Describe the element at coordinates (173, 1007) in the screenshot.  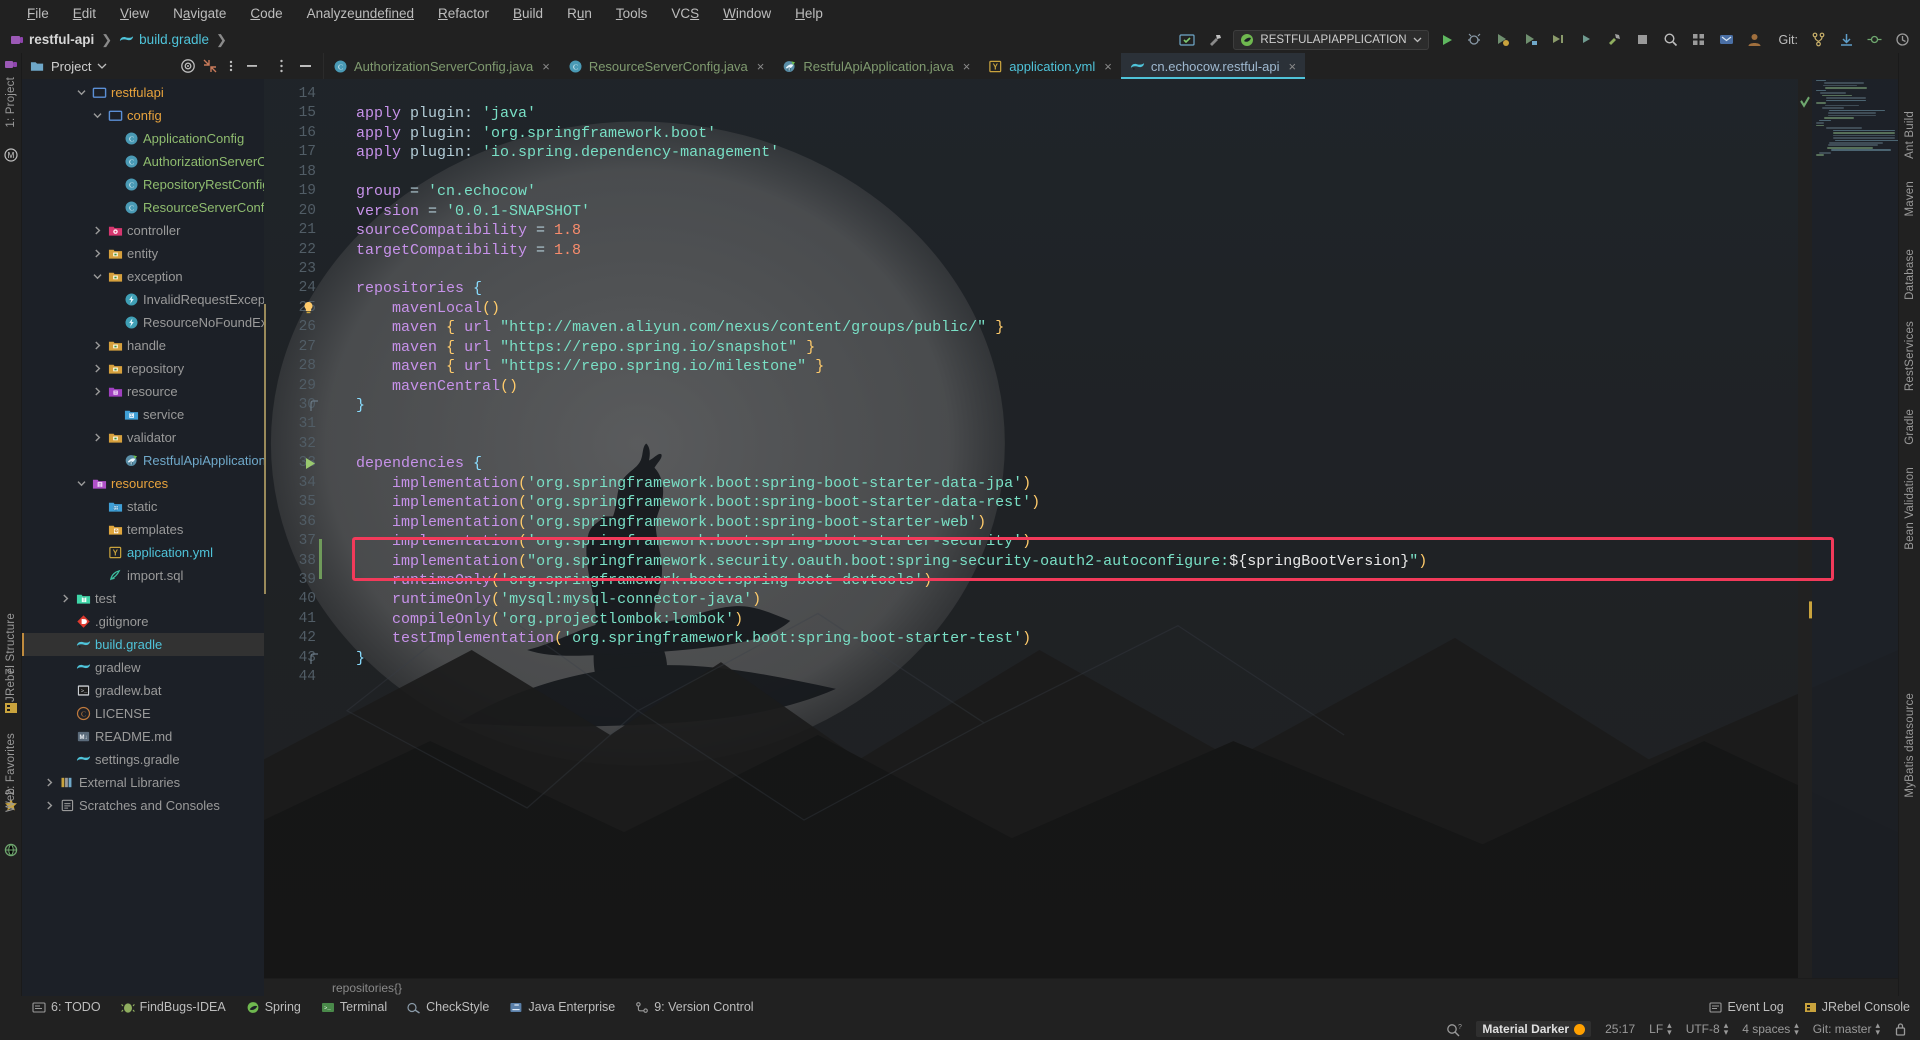
I see `tool-window-findbugs-idea: FindBugs-IDEA` at that location.